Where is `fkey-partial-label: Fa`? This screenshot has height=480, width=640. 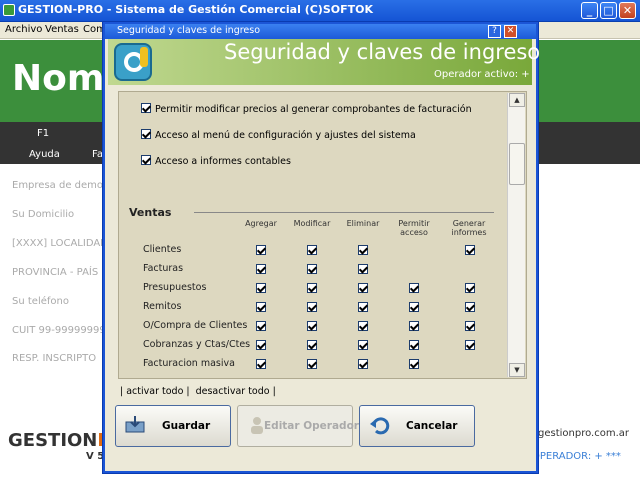
fkey-partial-label: Fa is located at coordinates (97, 154).